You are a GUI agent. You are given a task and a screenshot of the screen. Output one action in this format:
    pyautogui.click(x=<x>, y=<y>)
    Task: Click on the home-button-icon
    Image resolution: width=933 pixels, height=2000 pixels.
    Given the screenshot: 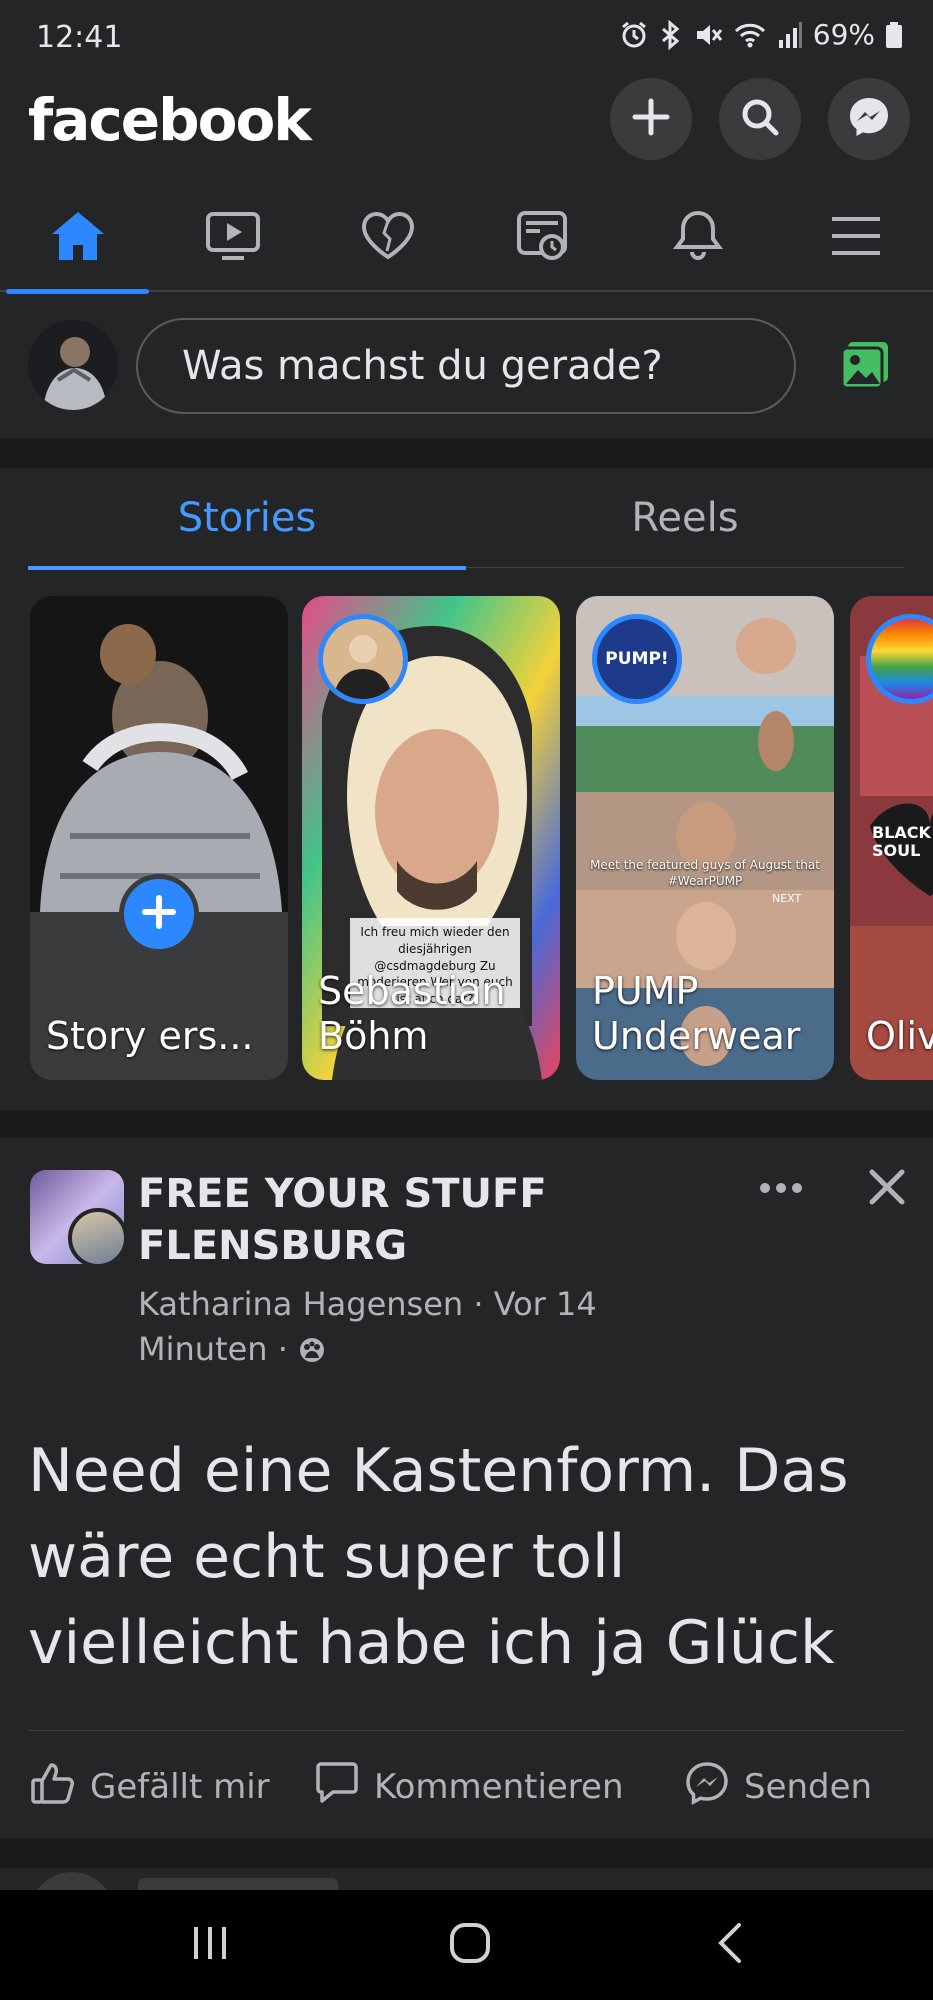 What is the action you would take?
    pyautogui.click(x=470, y=1945)
    